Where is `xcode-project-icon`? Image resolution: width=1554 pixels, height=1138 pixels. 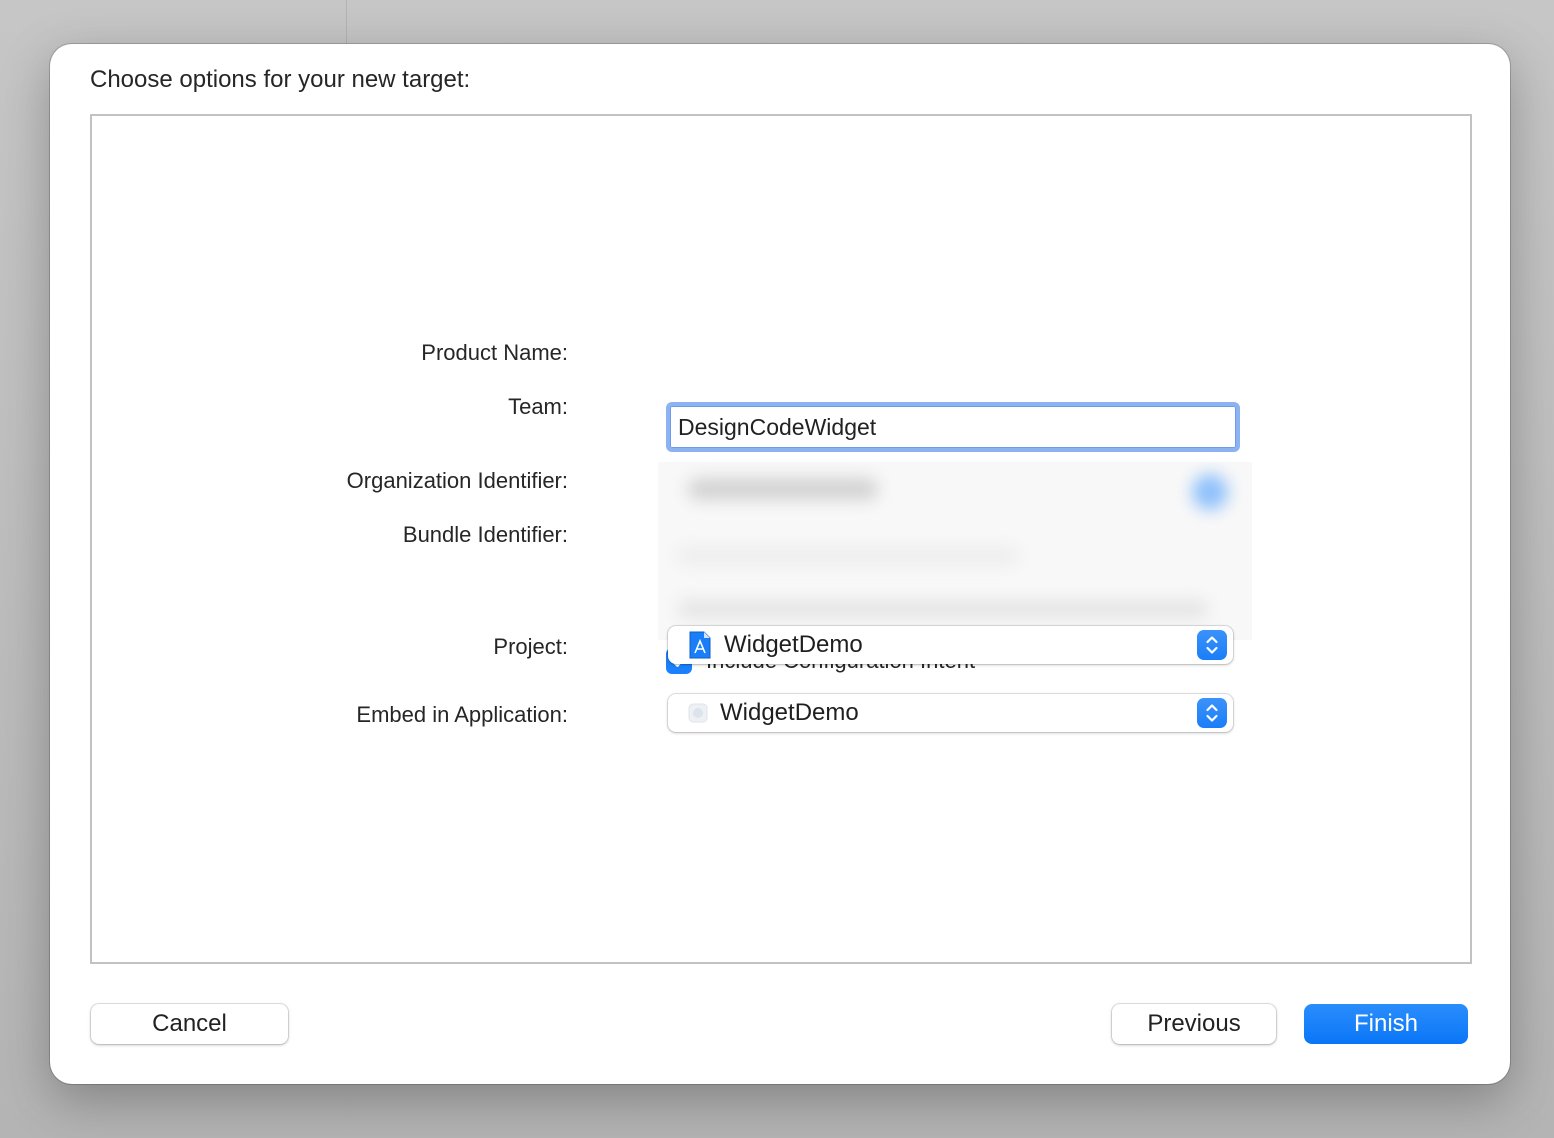 xcode-project-icon is located at coordinates (700, 645).